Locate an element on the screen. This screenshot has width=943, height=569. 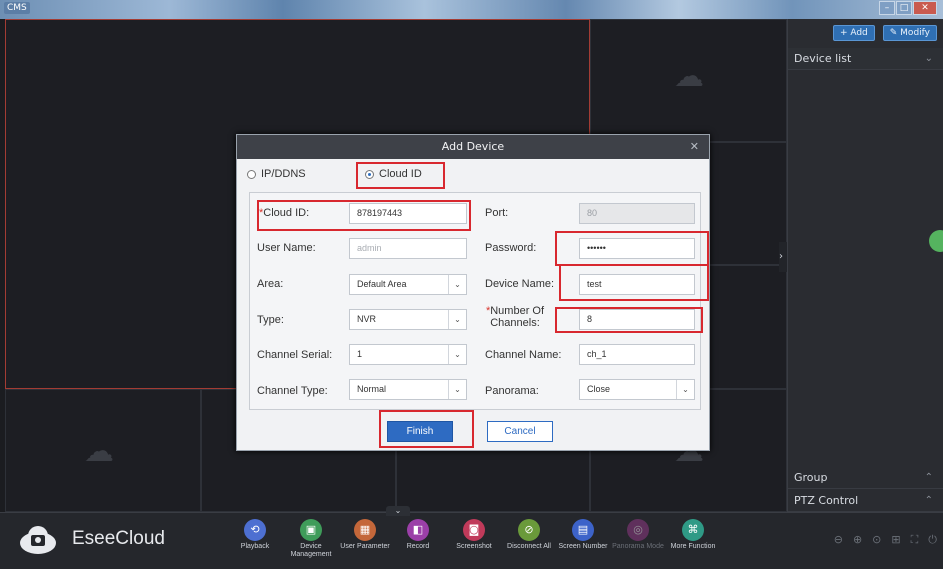
cloud-id-field: 878197443 is located at coordinates (408, 213).